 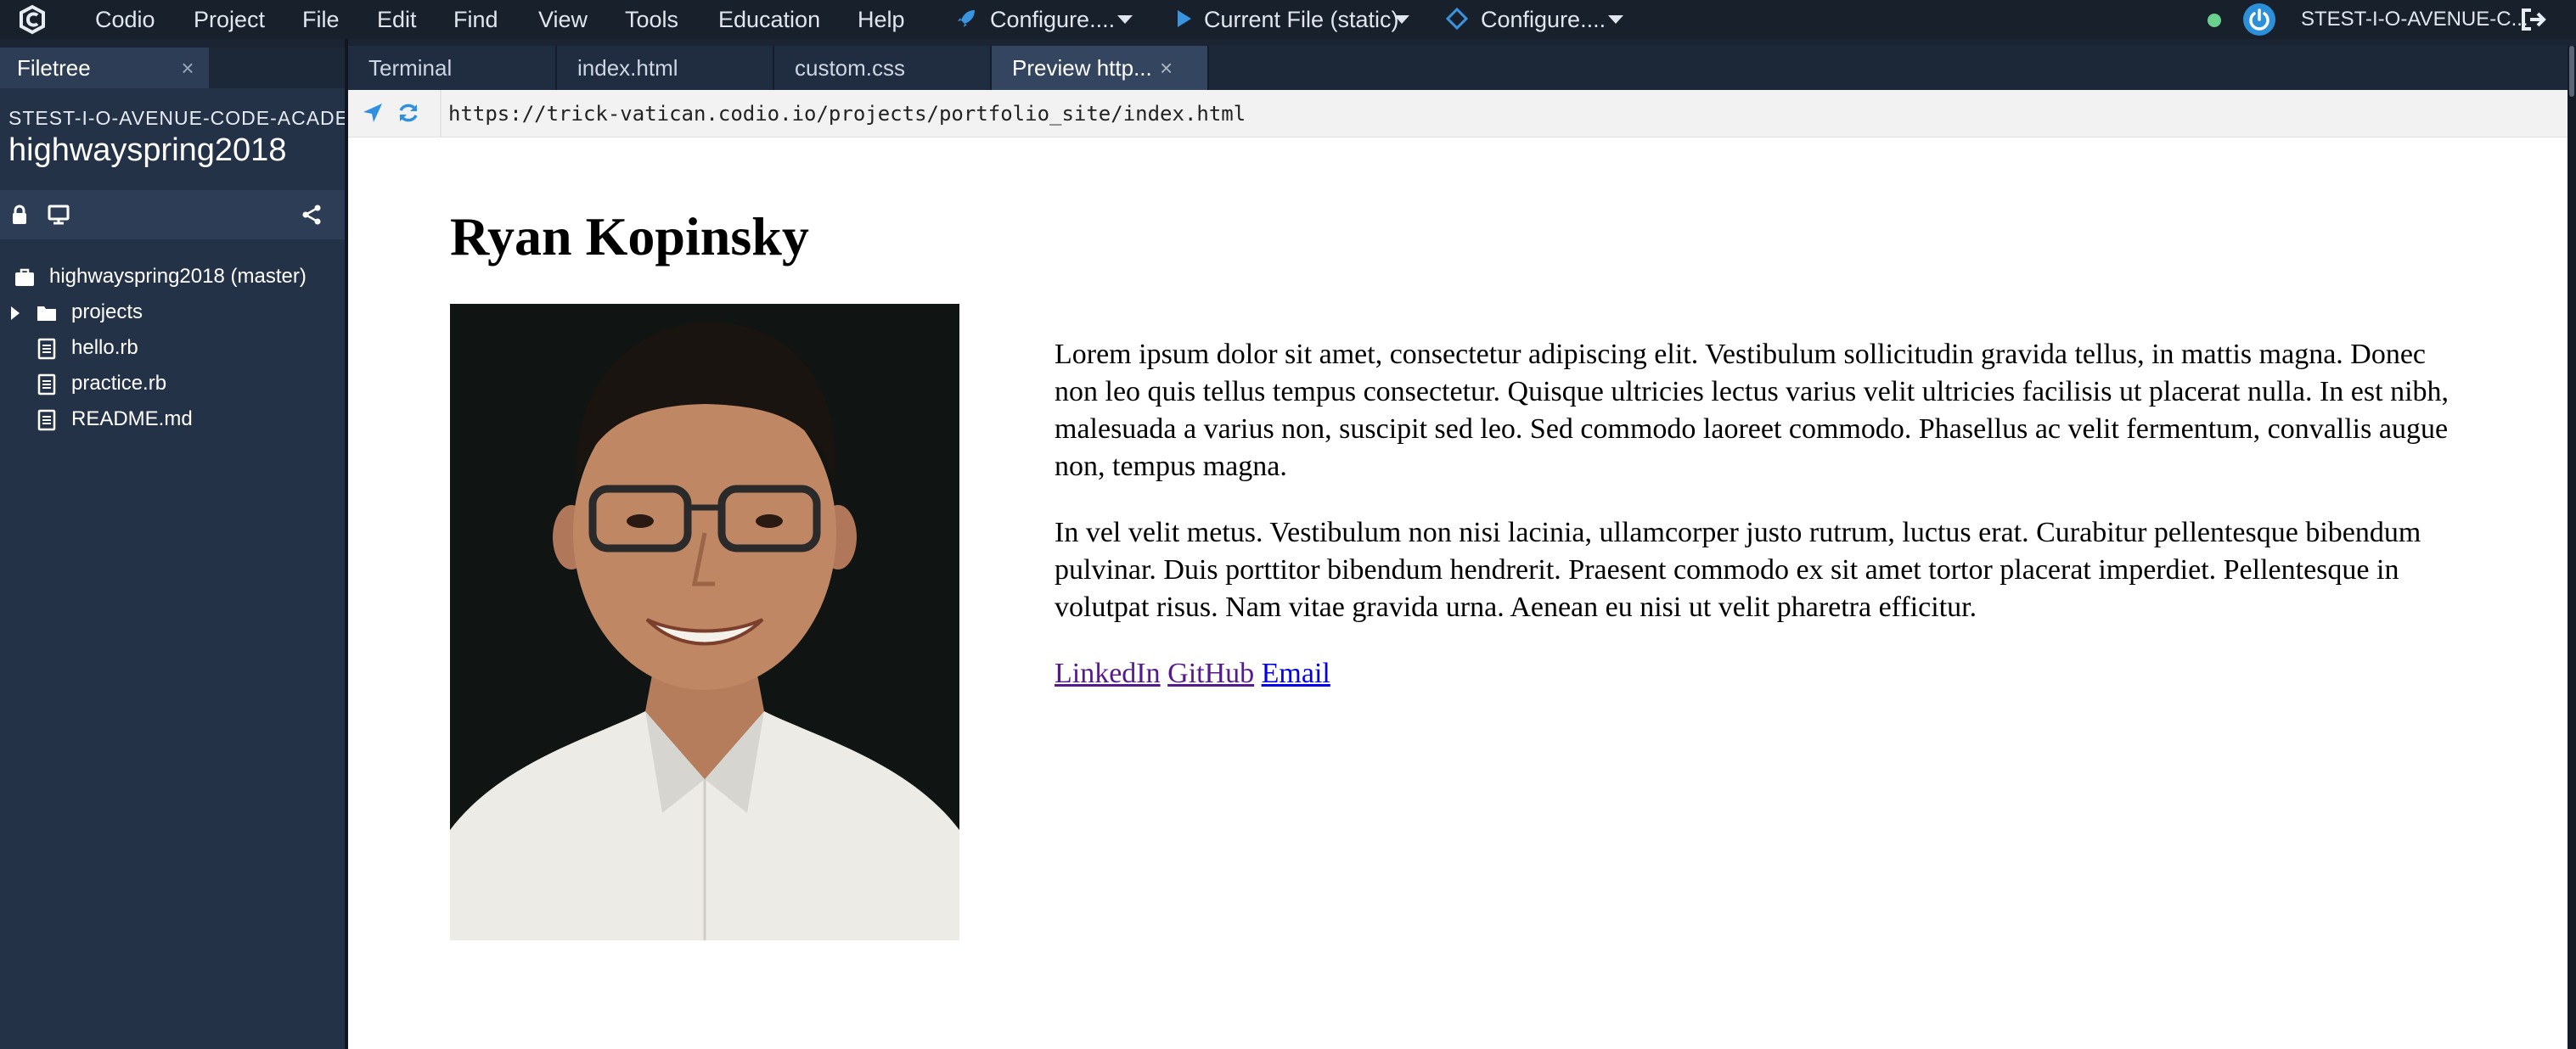 I want to click on briefcase-icon, so click(x=24, y=277).